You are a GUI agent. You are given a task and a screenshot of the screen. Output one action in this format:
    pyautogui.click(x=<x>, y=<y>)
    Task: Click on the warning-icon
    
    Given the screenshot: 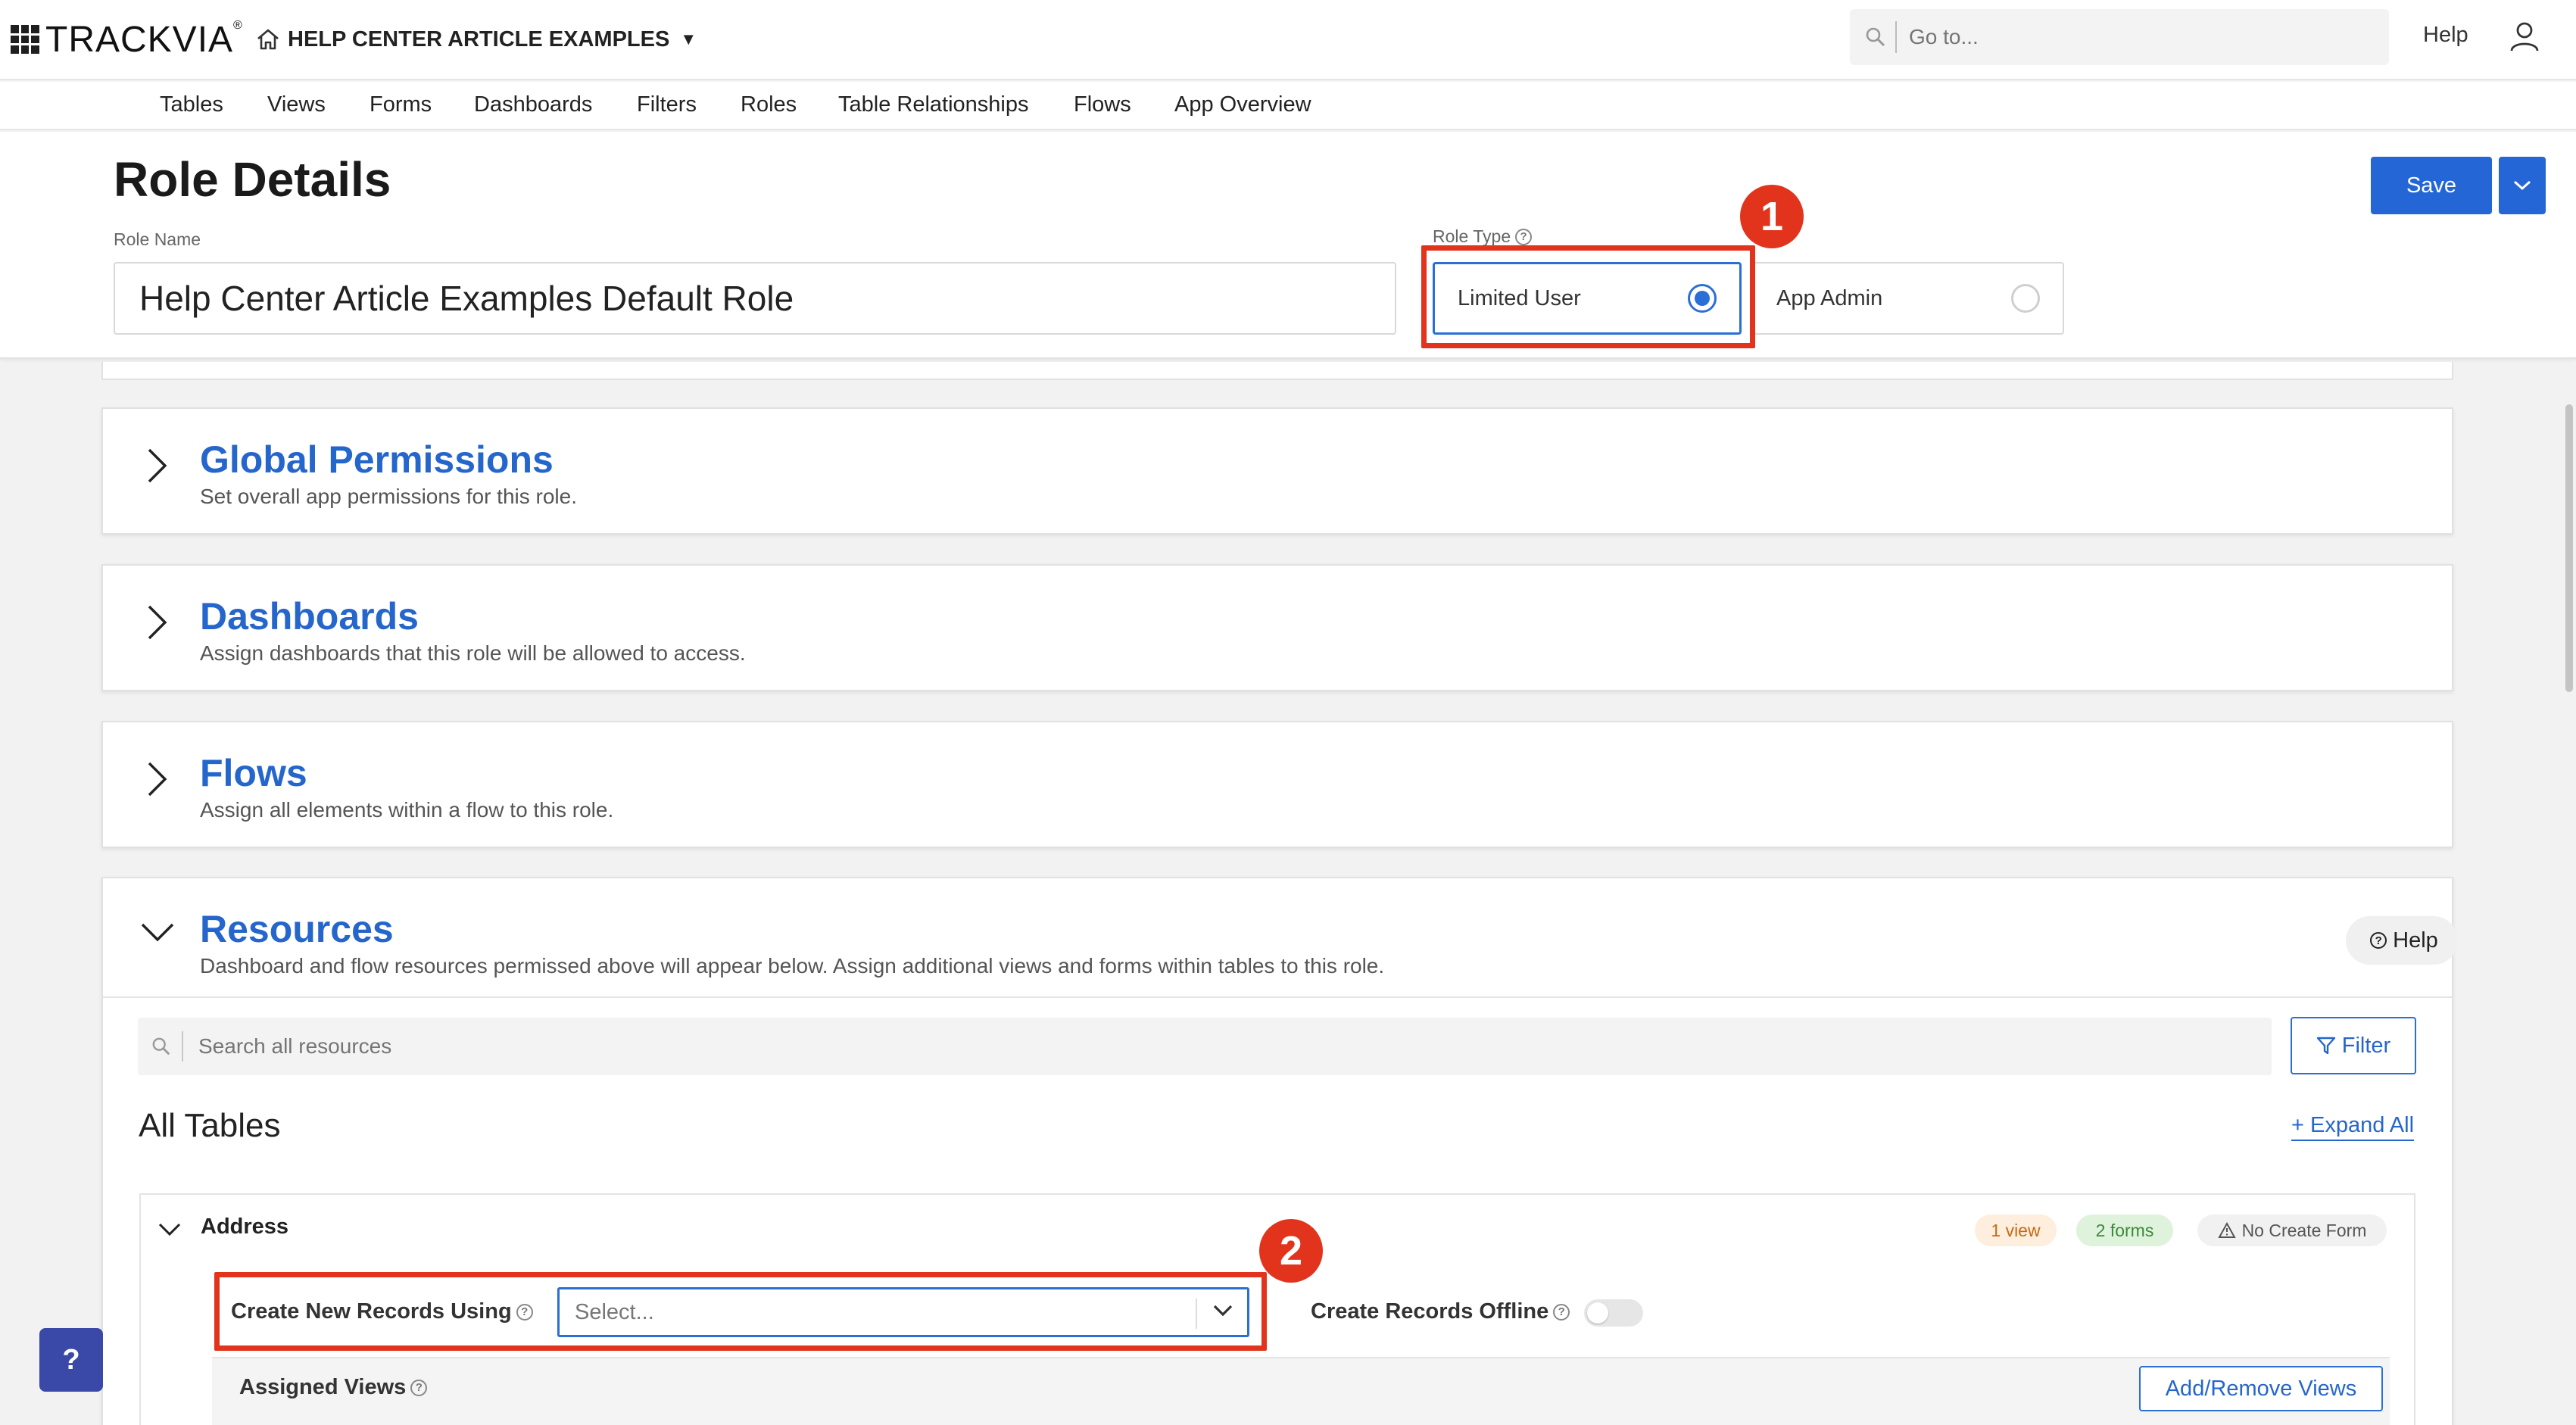 What is the action you would take?
    pyautogui.click(x=2226, y=1230)
    